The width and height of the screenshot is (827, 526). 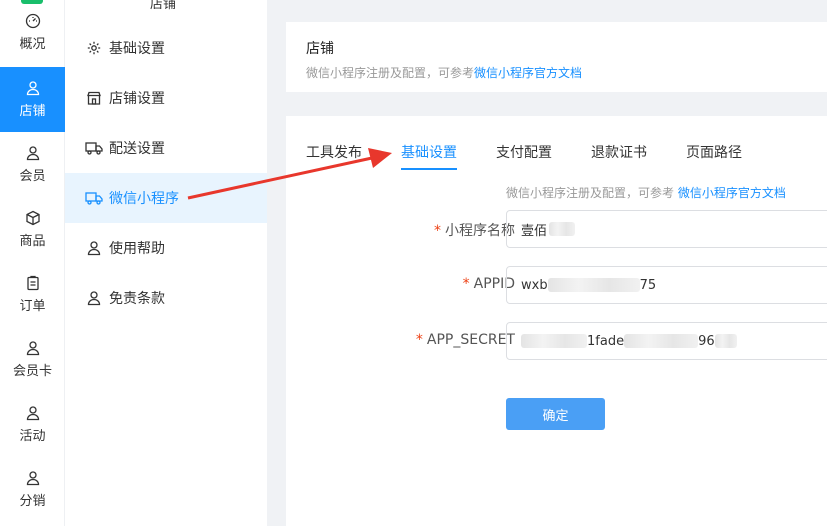 What do you see at coordinates (648, 285) in the screenshot?
I see `input-value-suffix: 75` at bounding box center [648, 285].